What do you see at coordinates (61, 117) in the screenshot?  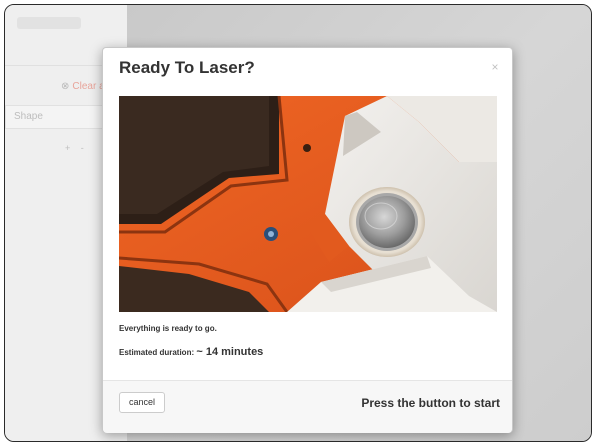 I see `shape-row: Shape` at bounding box center [61, 117].